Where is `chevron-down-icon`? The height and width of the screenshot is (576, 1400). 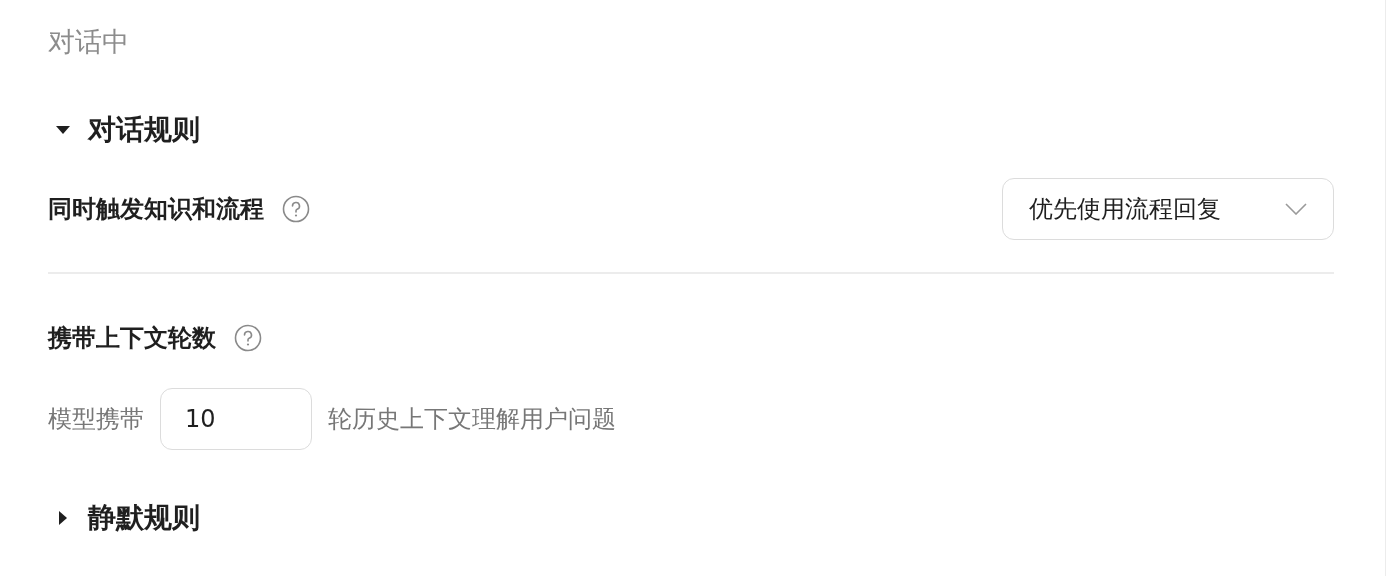 chevron-down-icon is located at coordinates (1296, 209).